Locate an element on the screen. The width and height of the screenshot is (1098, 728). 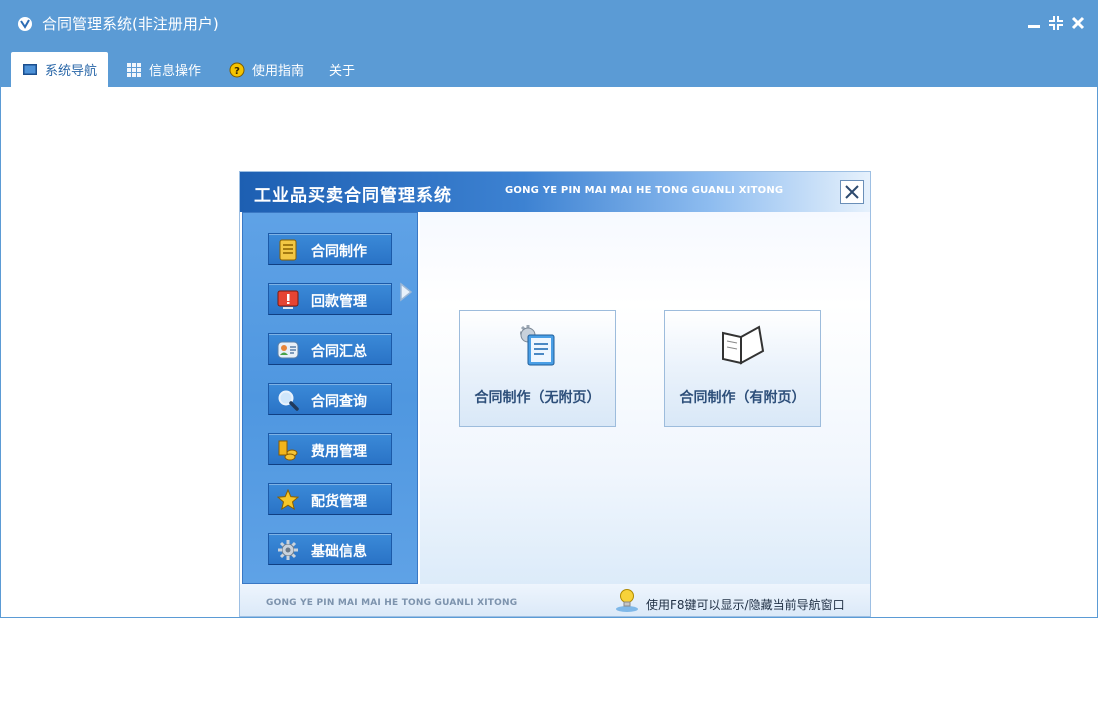
nav-label: 回款管理 is located at coordinates (339, 302).